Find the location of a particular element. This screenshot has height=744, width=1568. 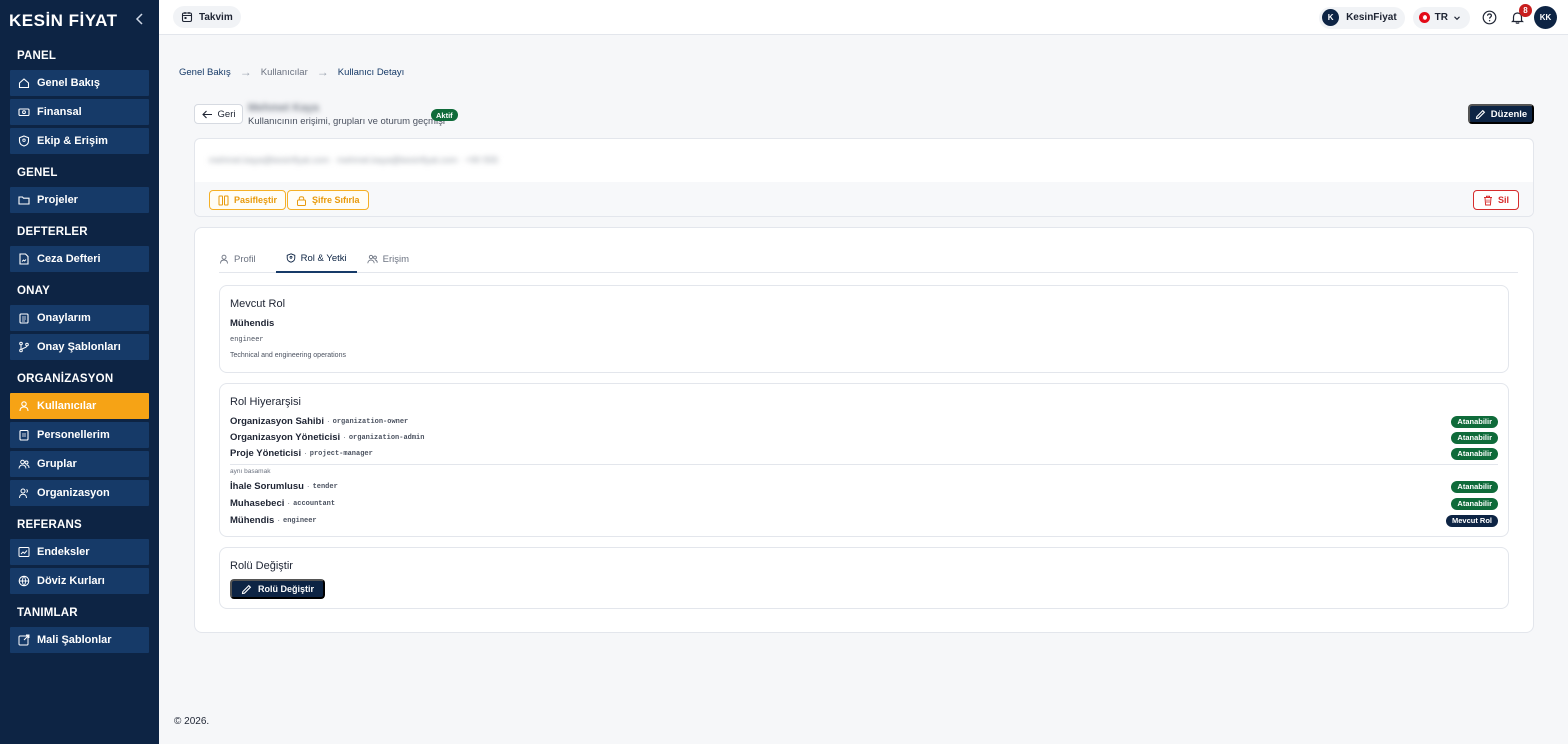

role-key: organization-owner is located at coordinates (370, 421).